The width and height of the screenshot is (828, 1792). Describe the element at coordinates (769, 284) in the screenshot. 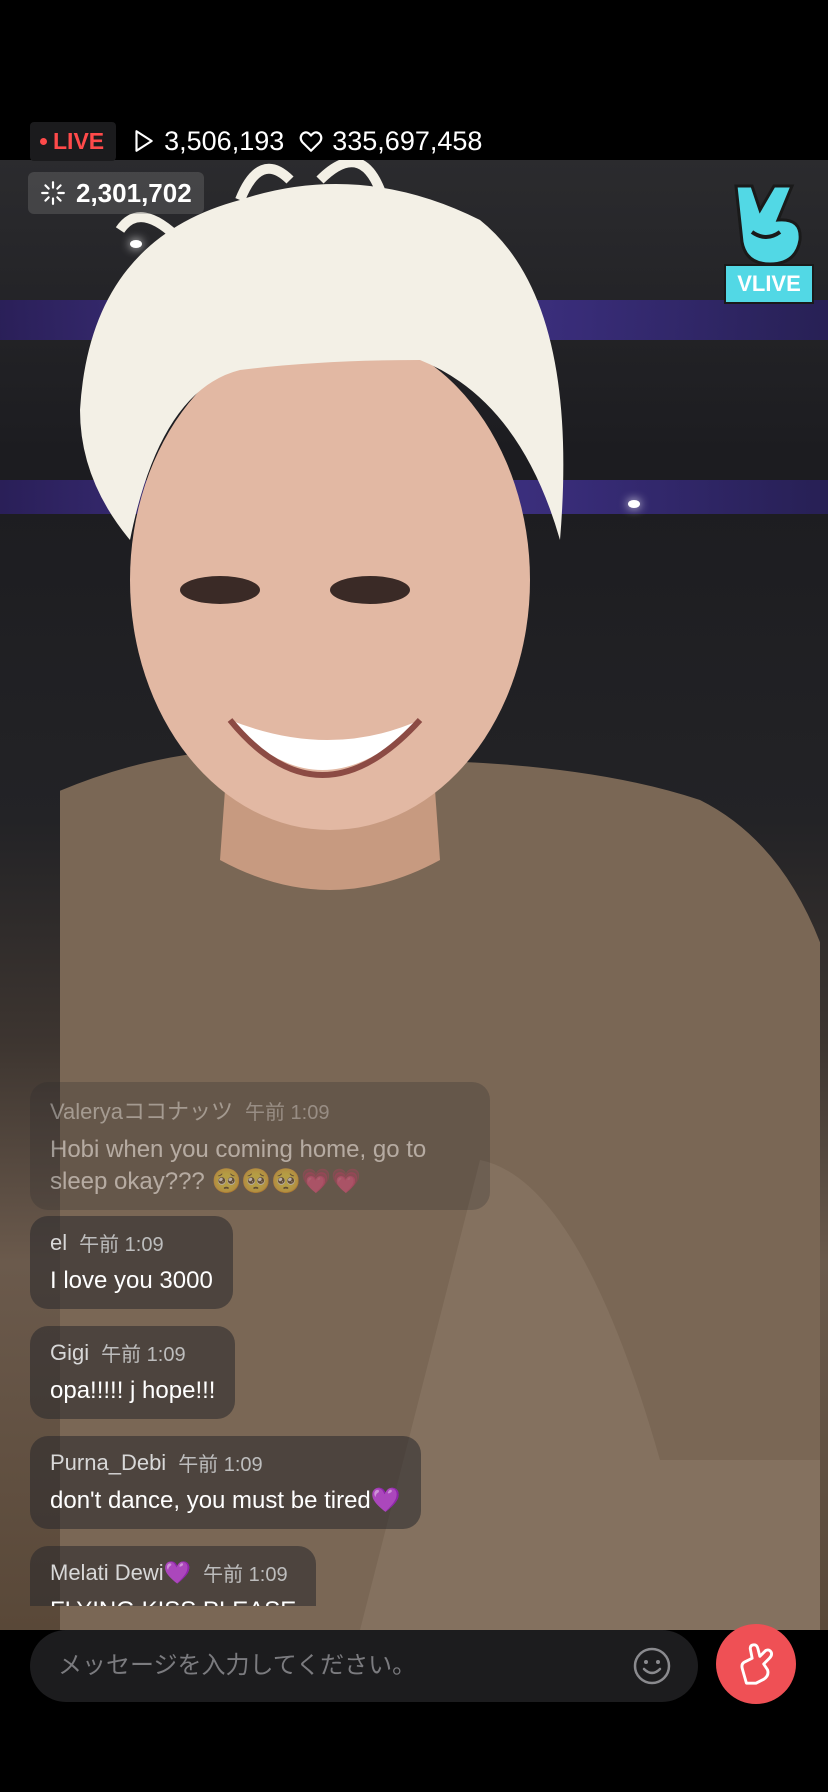

I see `vlive-wordmark: VLIVE` at that location.